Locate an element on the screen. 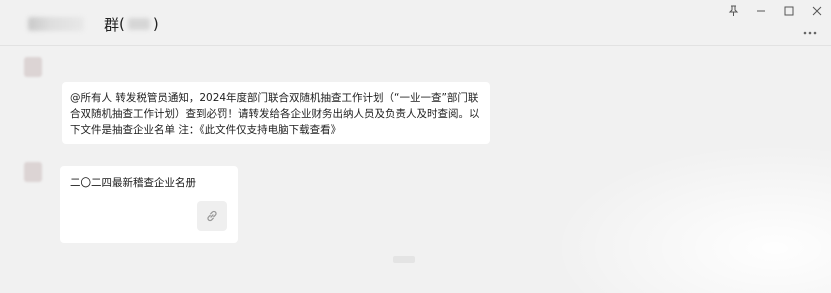 Image resolution: width=831 pixels, height=293 pixels. title-separator is located at coordinates (415, 45).